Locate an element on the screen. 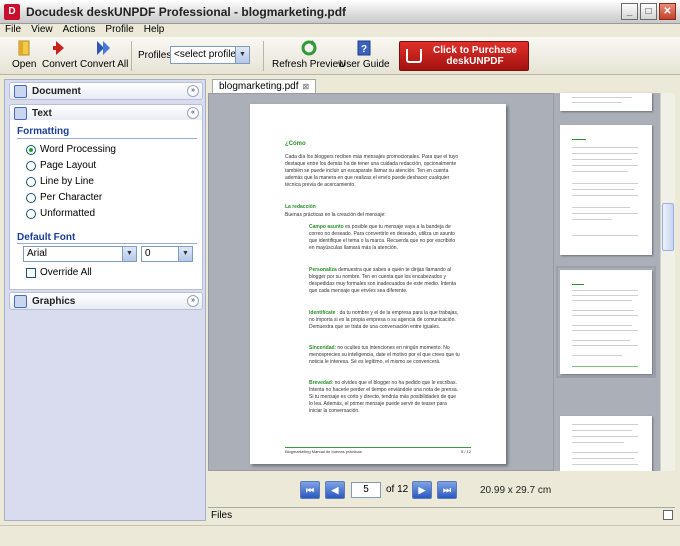 The width and height of the screenshot is (680, 546). convert-all-button: Convert All is located at coordinates (104, 54).